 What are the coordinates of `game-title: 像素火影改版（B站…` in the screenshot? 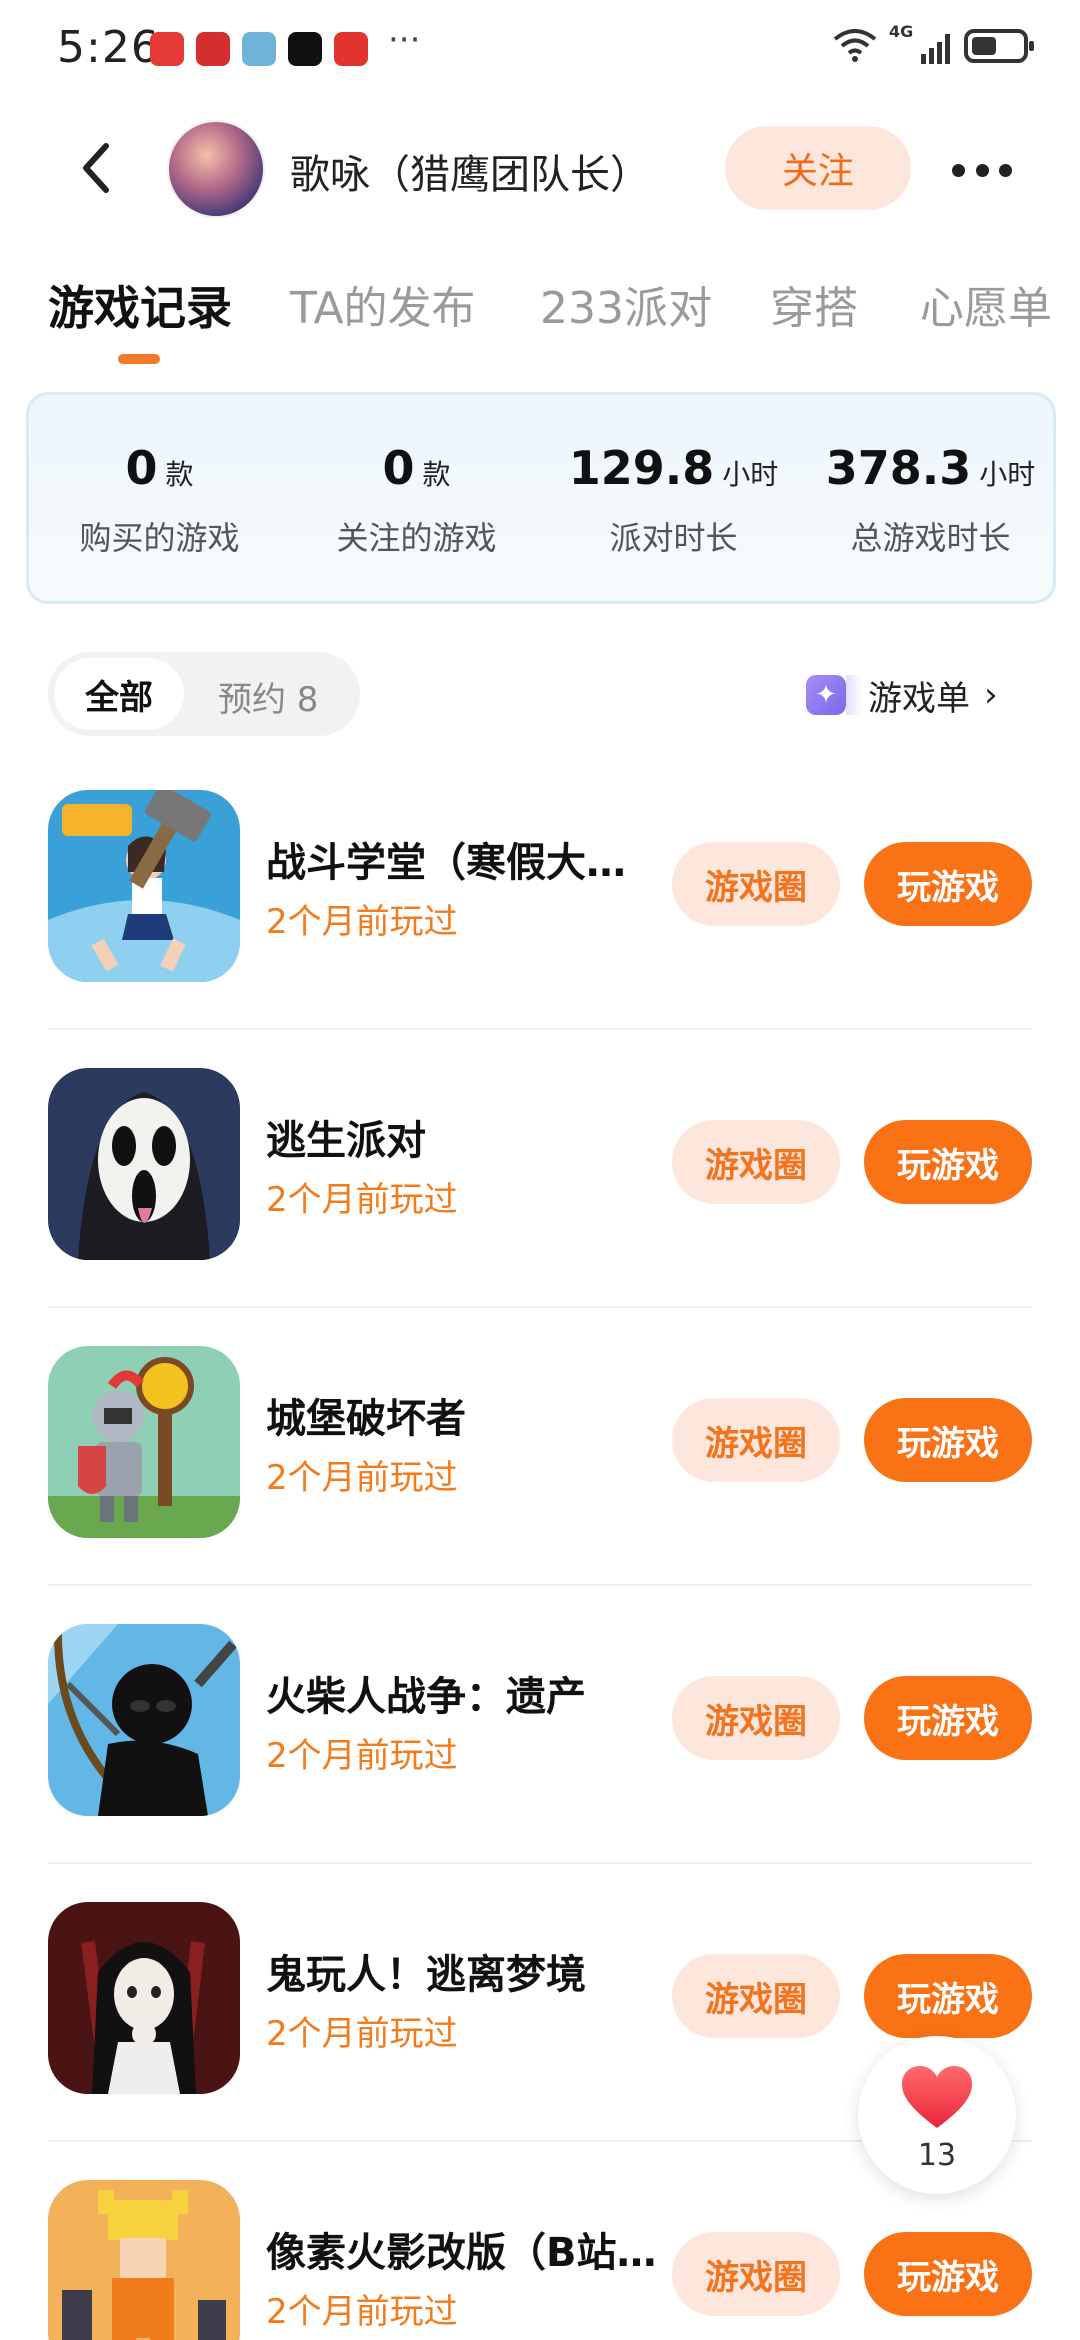 It's located at (461, 2253).